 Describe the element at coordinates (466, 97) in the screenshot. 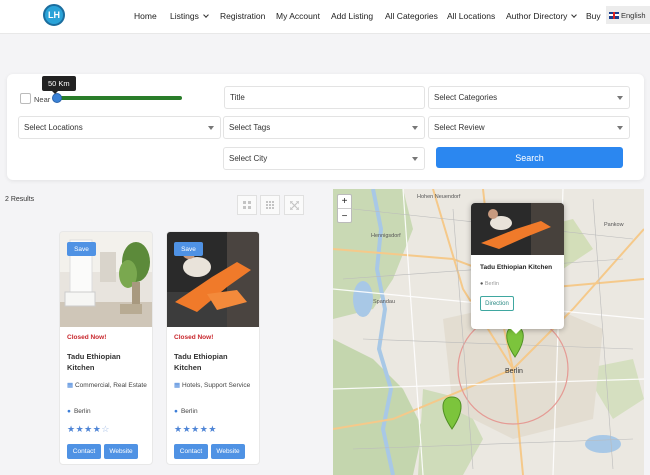

I see `categories-select-text: Select Categories` at that location.